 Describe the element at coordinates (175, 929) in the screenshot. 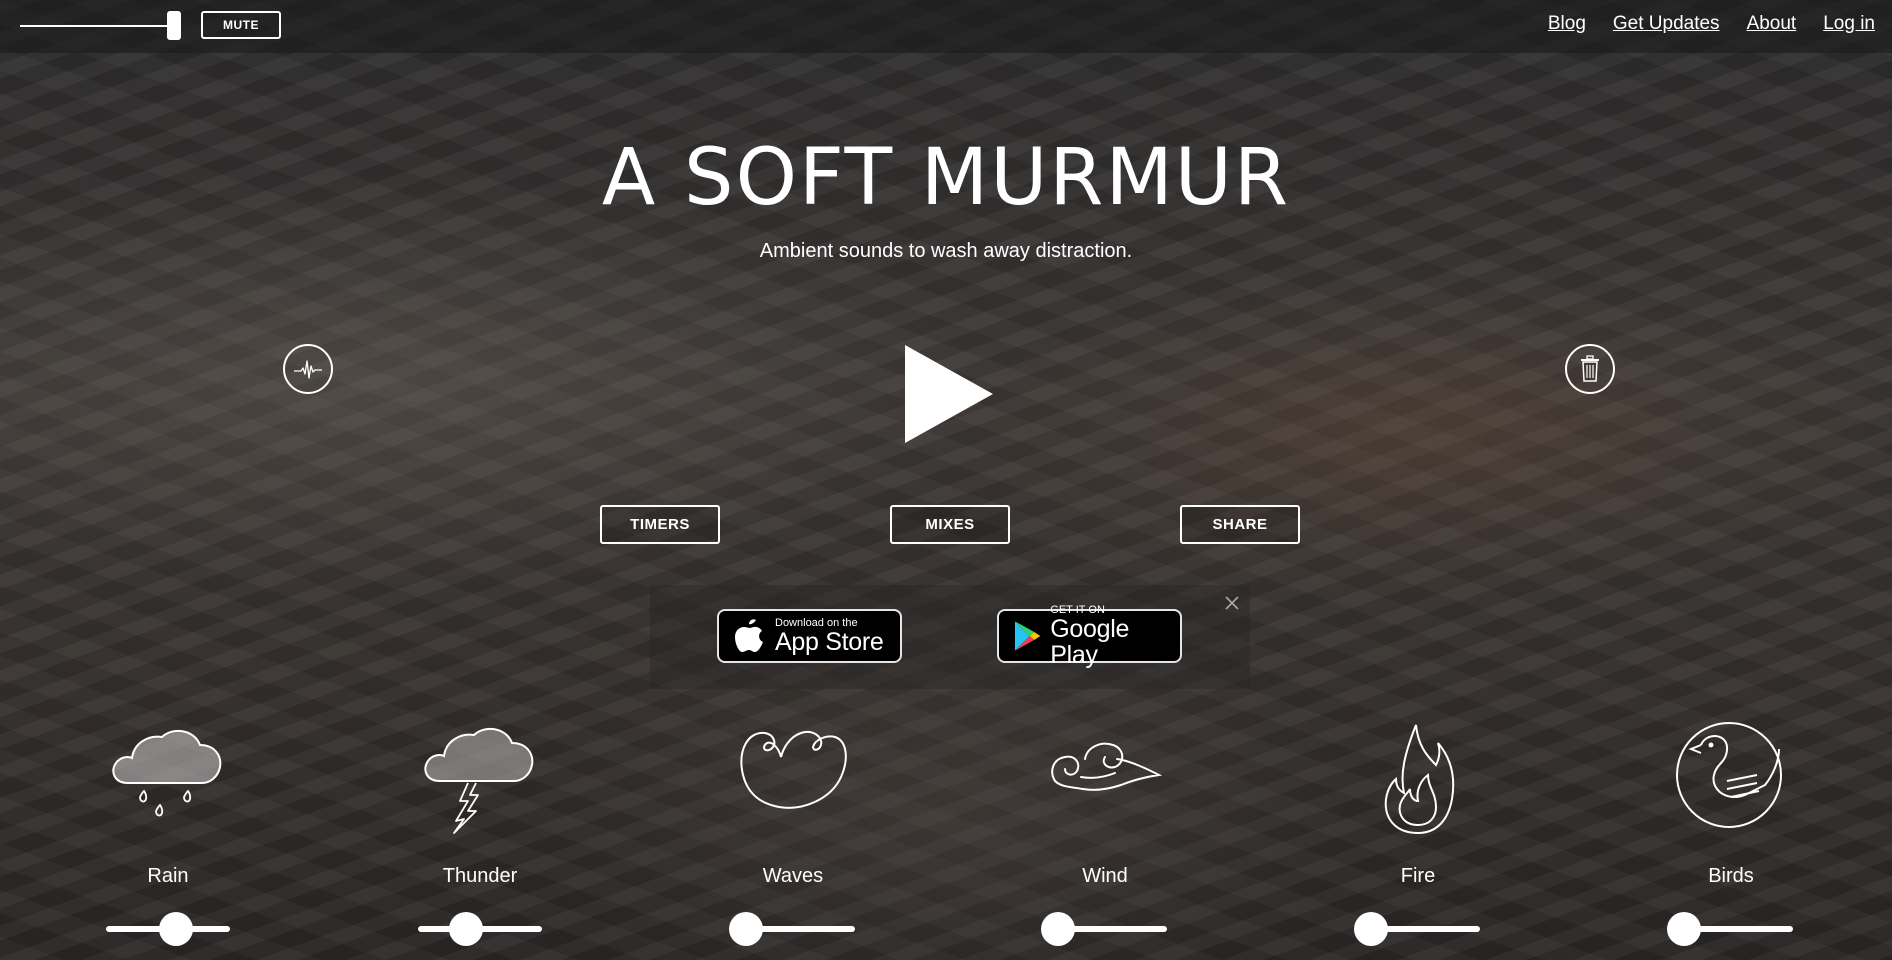

I see `rain-volume-thumb` at that location.